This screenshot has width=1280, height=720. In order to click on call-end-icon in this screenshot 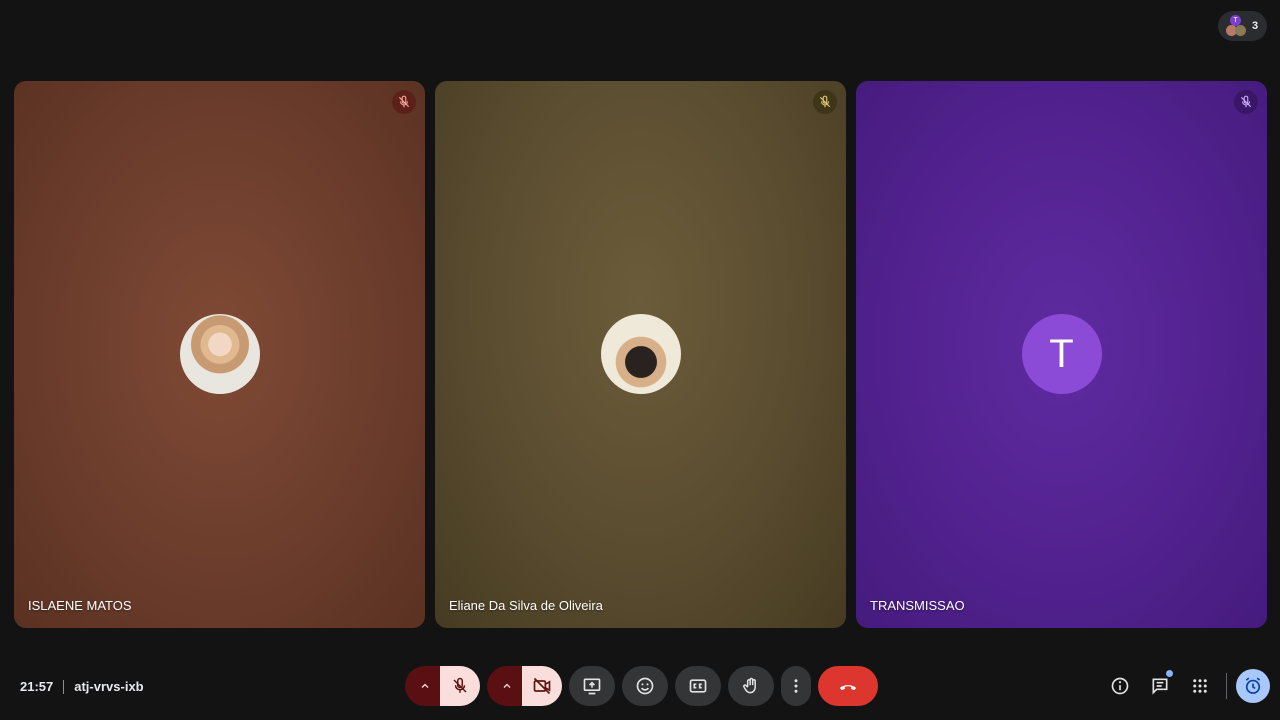, I will do `click(848, 688)`.